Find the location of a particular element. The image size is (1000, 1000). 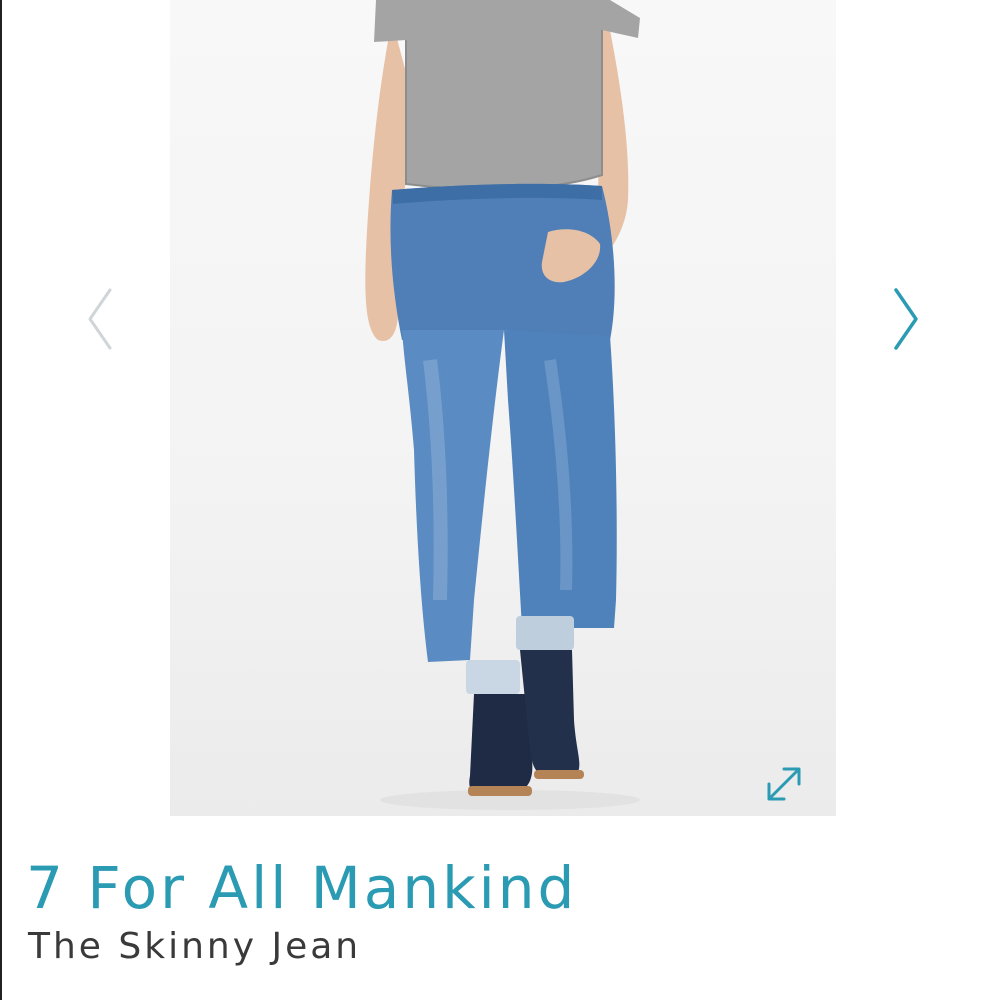

previous-image-button is located at coordinates (102, 319).